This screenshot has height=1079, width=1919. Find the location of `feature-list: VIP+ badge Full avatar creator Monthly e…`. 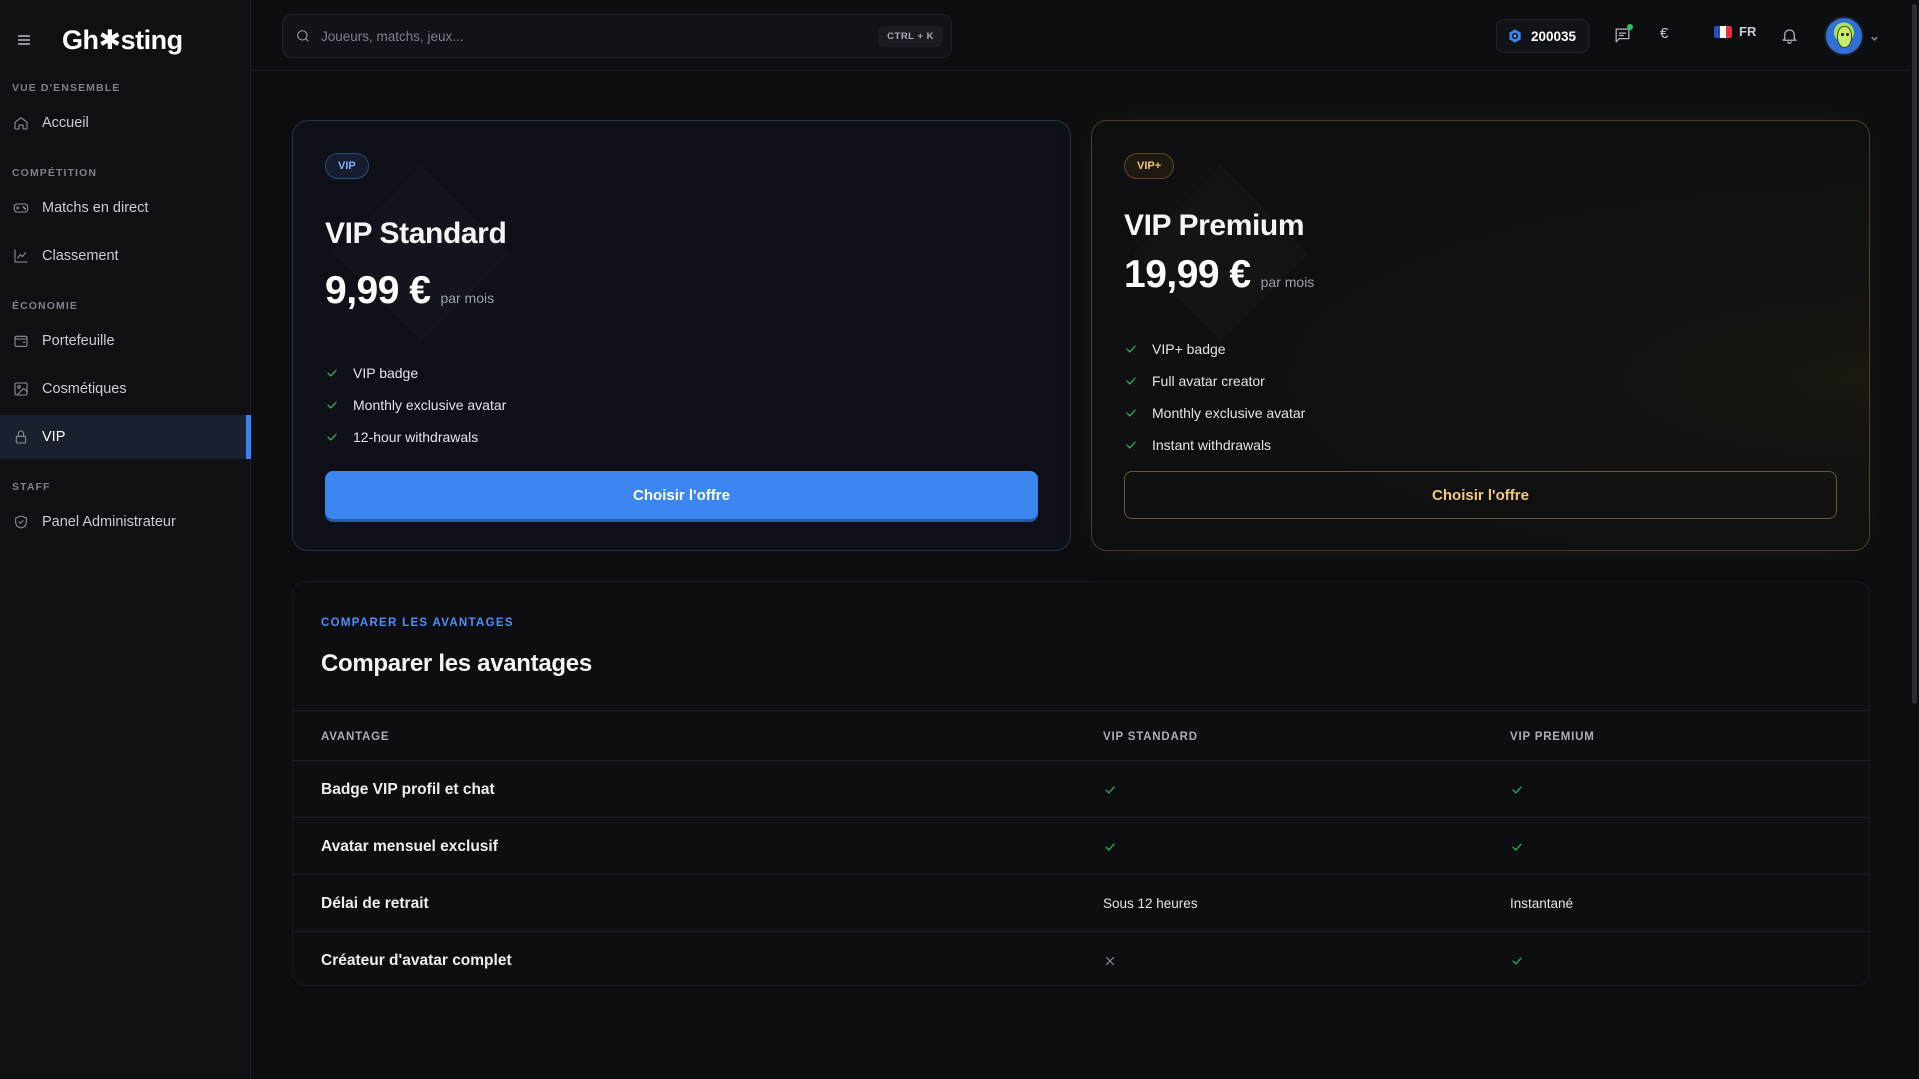

feature-list: VIP+ badge Full avatar creator Monthly e… is located at coordinates (1214, 397).